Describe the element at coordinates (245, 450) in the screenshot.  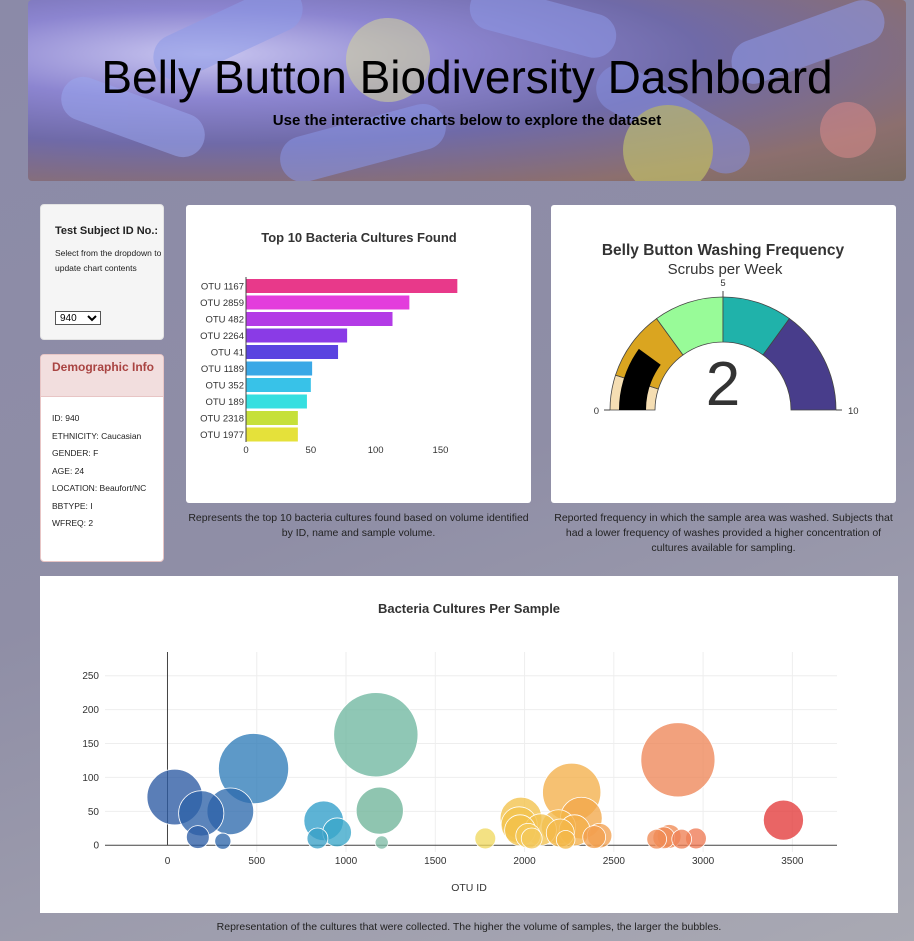
I see `bar-x-tick-label: 0` at that location.